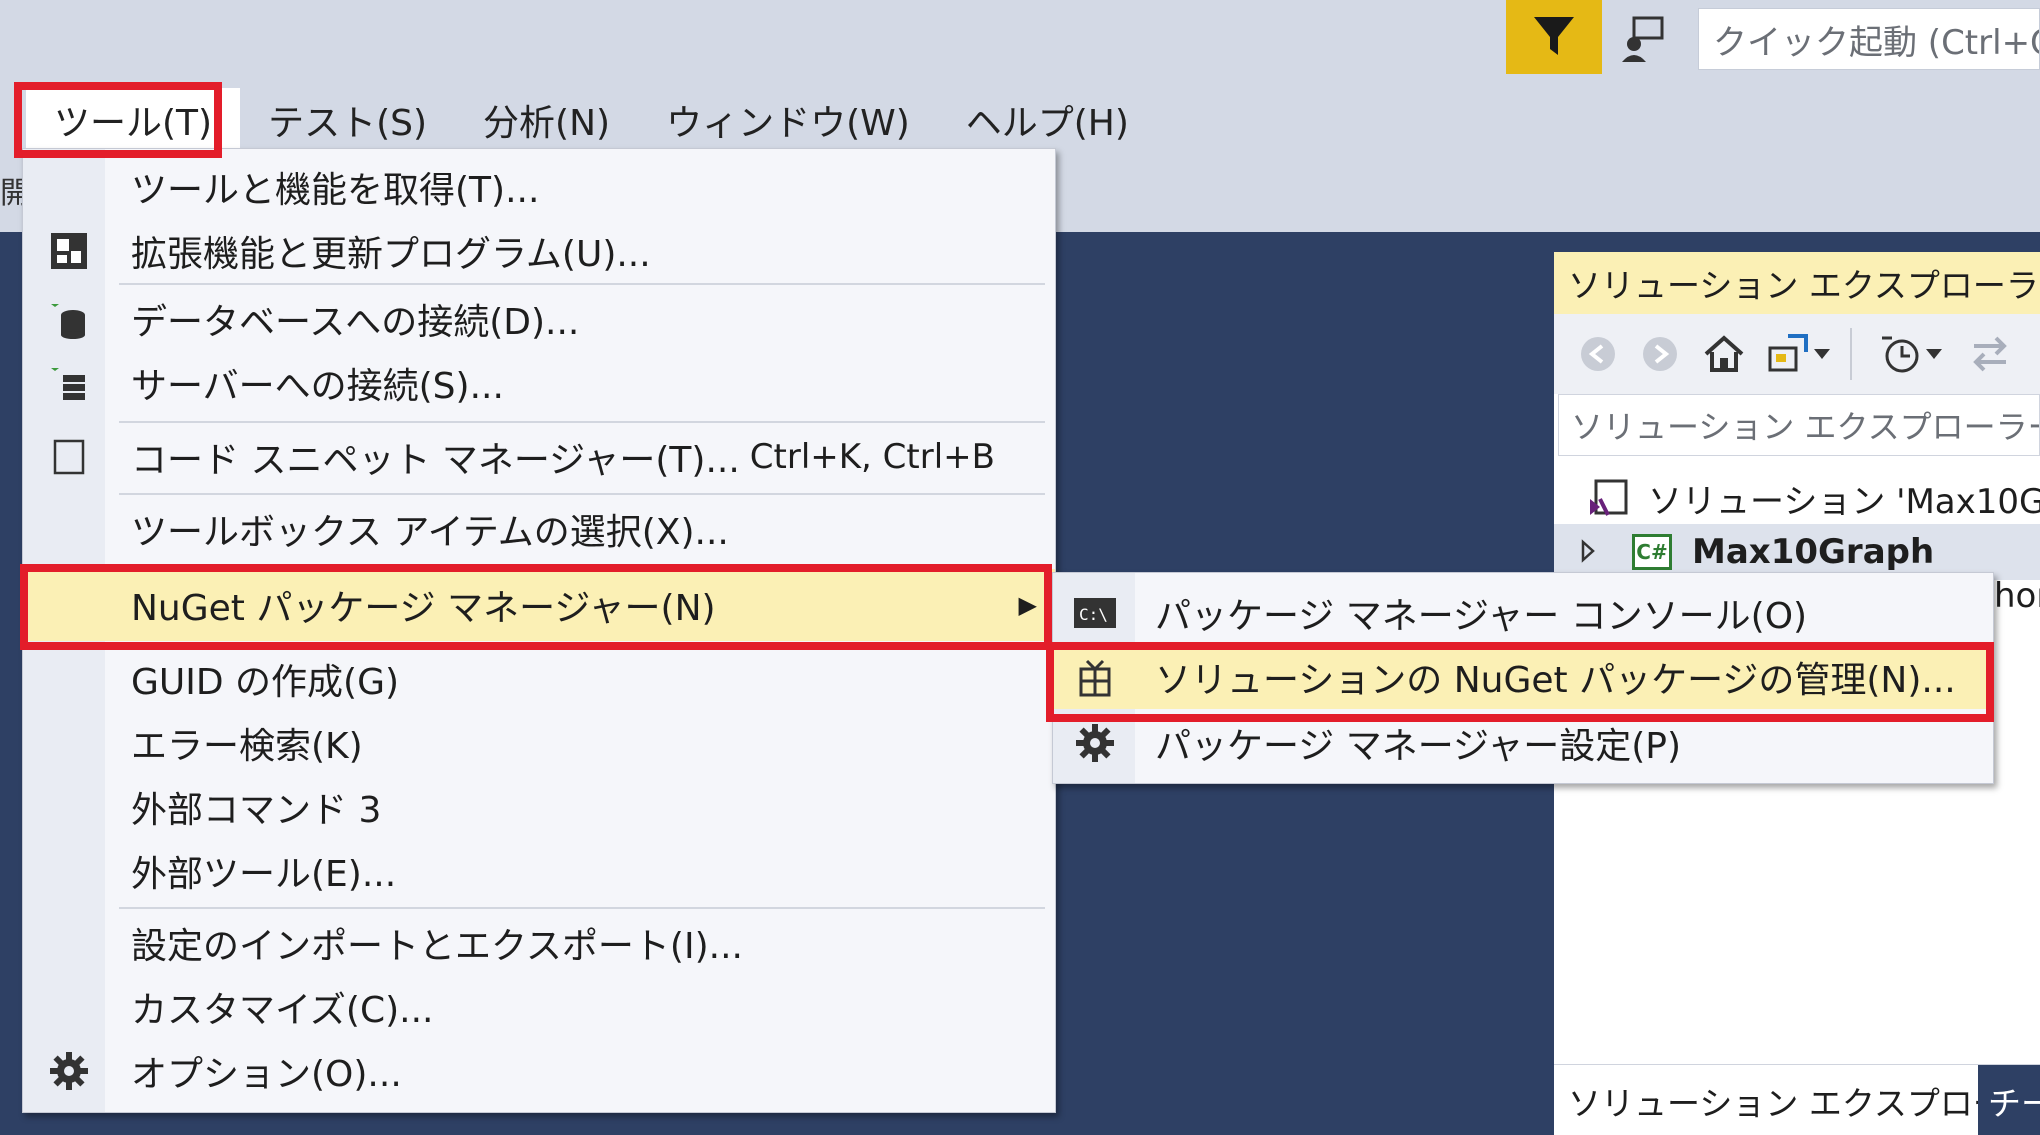 This screenshot has width=2040, height=1135. I want to click on solution-explorer-tabs: ソリューション エクスプローラー チーム, so click(1797, 1099).